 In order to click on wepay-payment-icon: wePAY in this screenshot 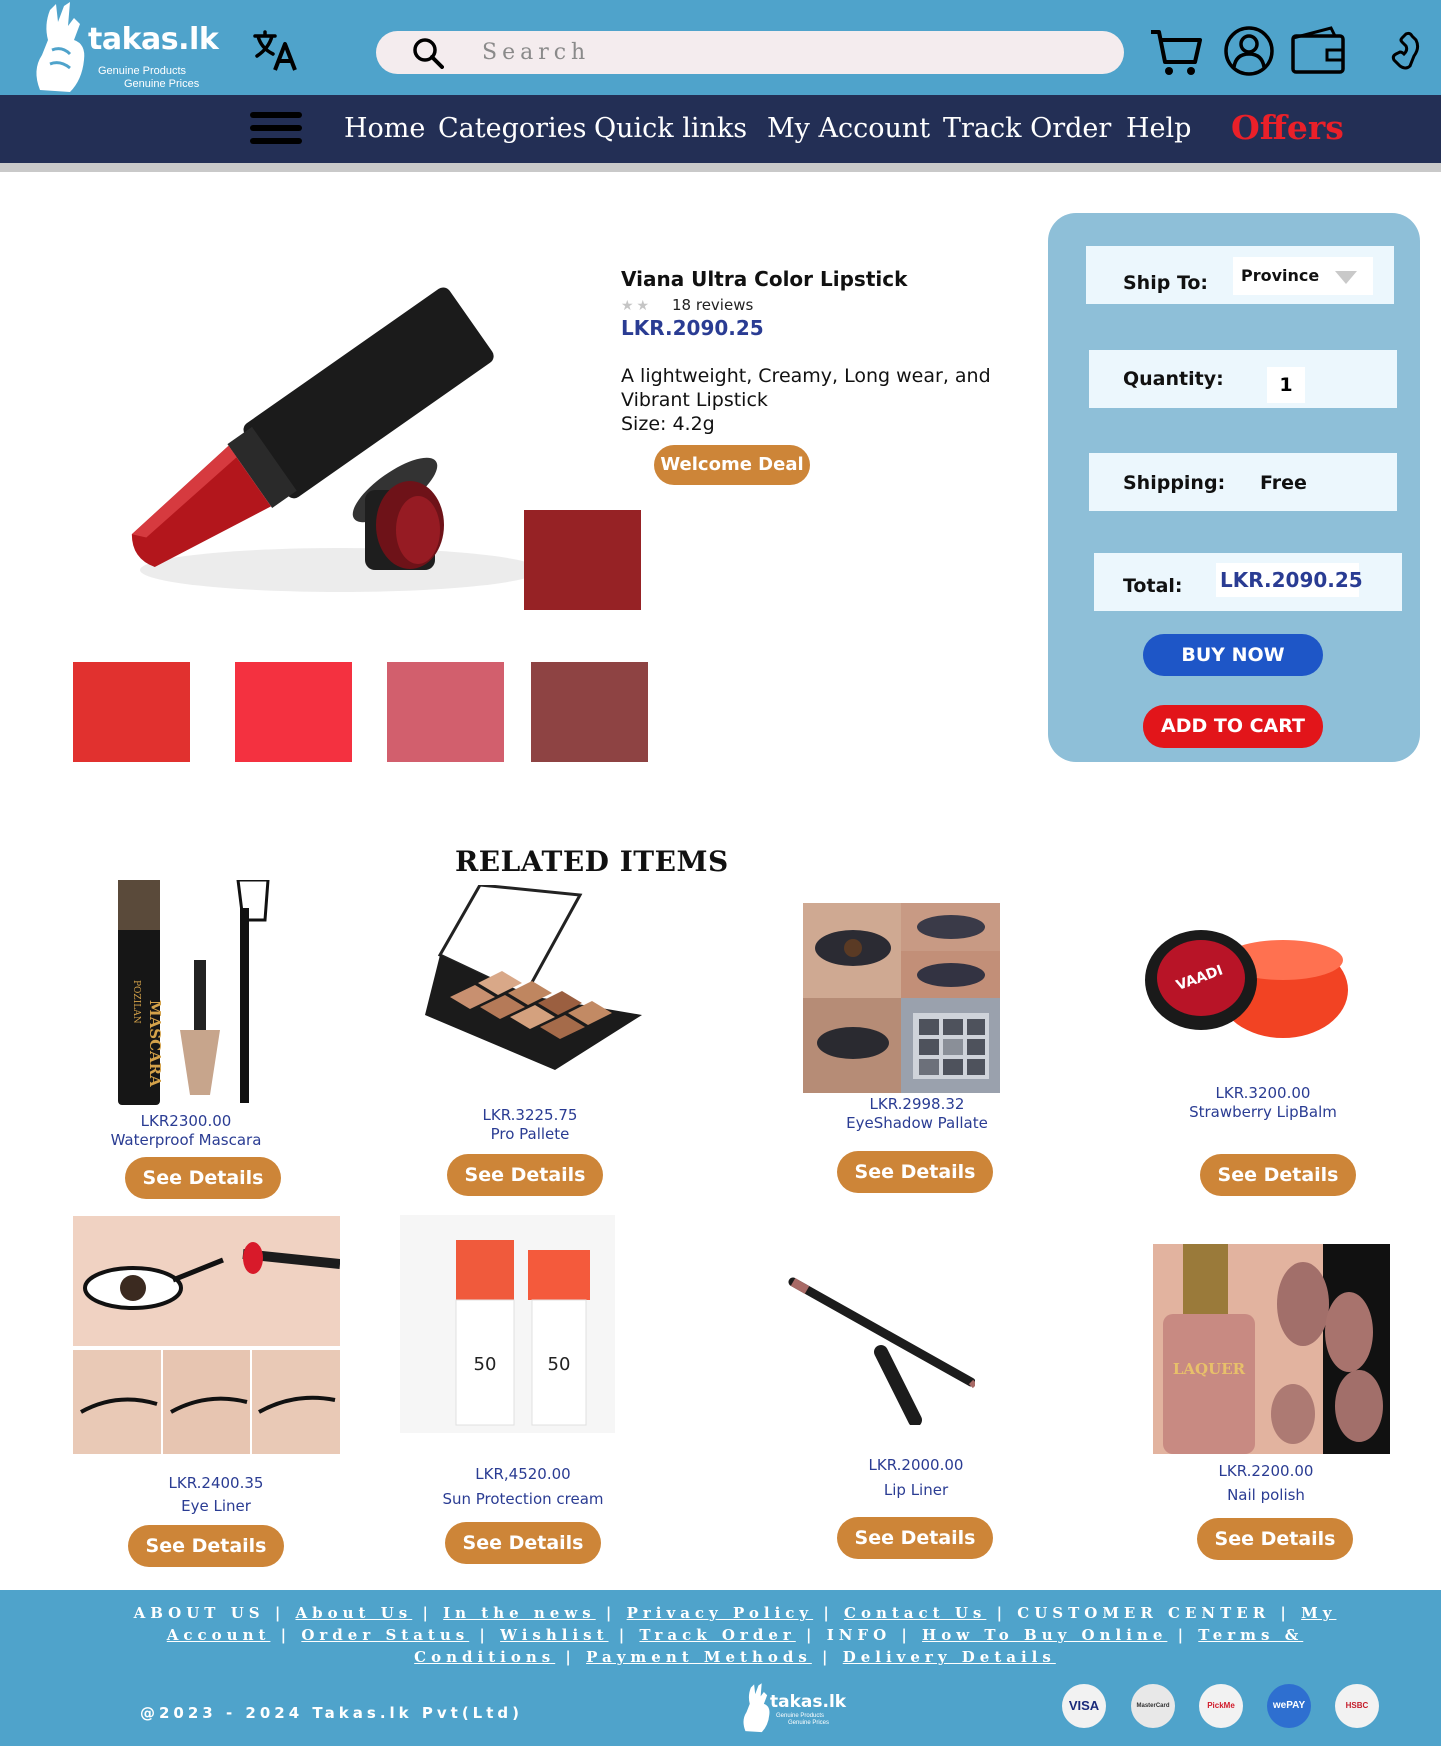, I will do `click(1289, 1706)`.